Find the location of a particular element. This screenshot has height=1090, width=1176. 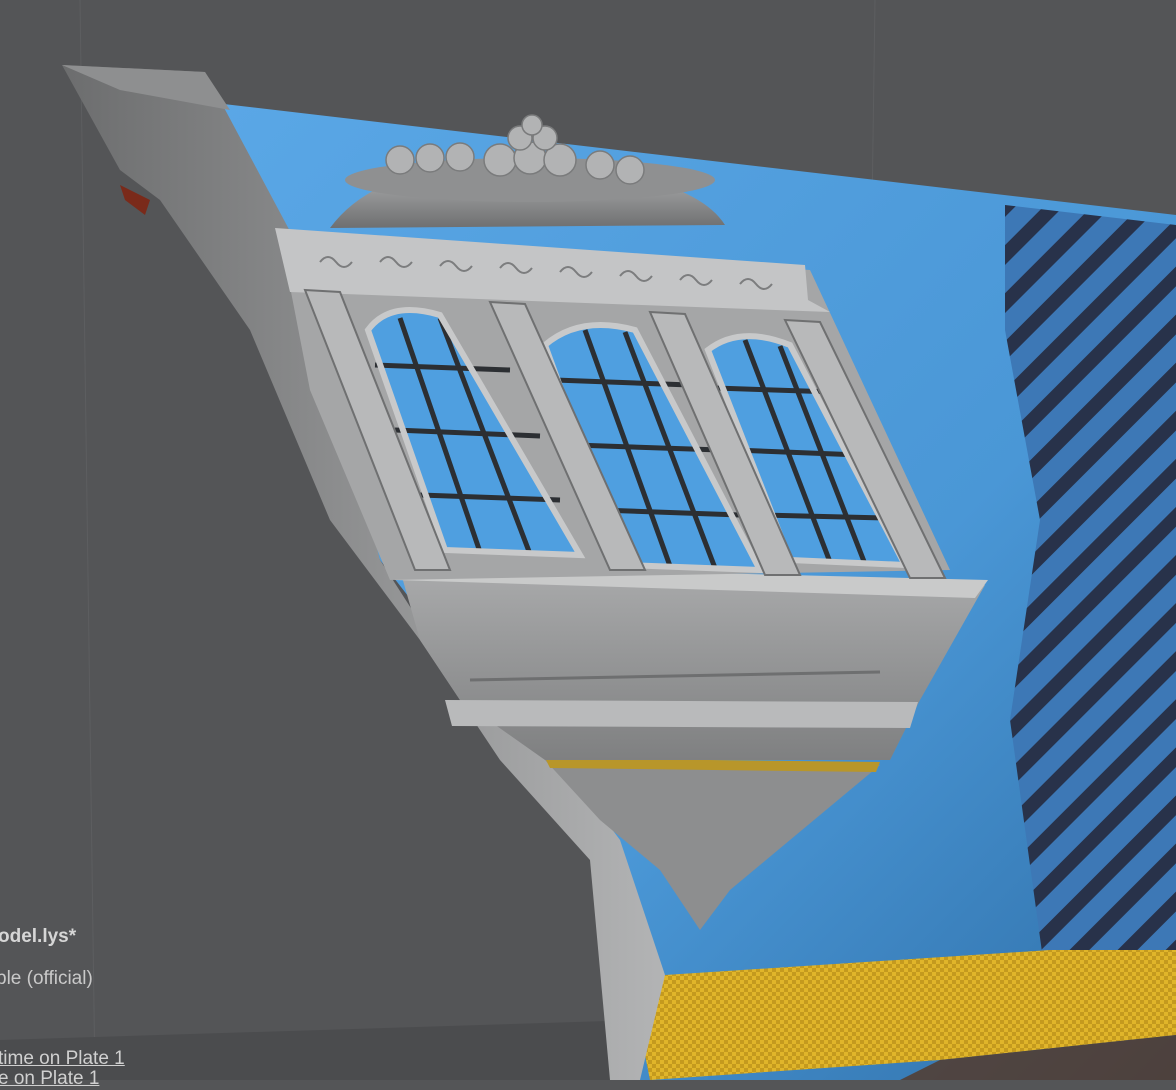

plate-info-link: e on Plate 1 is located at coordinates (49, 1079).